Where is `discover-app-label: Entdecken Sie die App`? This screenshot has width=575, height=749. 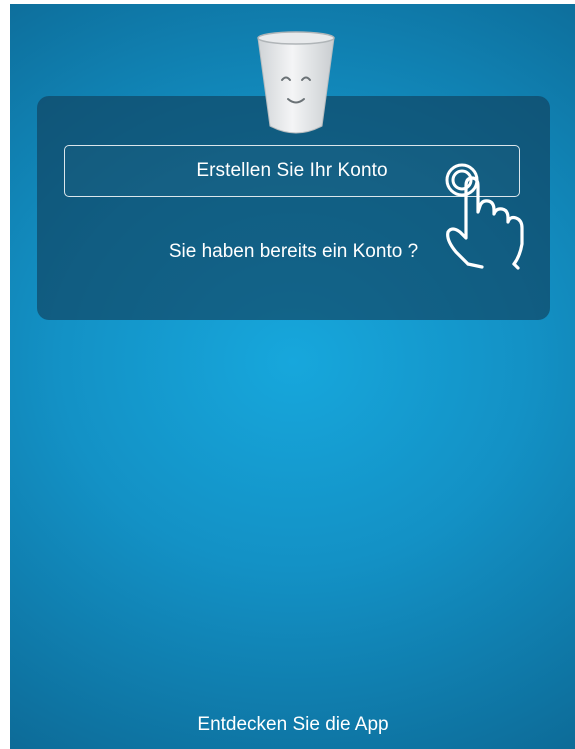
discover-app-label: Entdecken Sie die App is located at coordinates (293, 724).